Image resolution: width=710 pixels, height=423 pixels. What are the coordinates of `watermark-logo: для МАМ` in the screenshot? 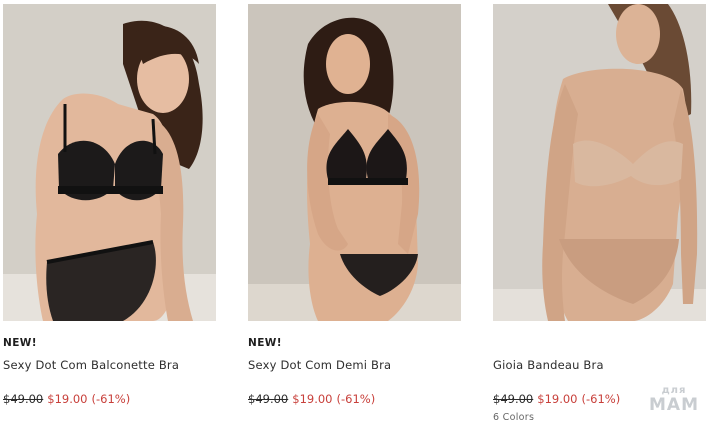 It's located at (674, 400).